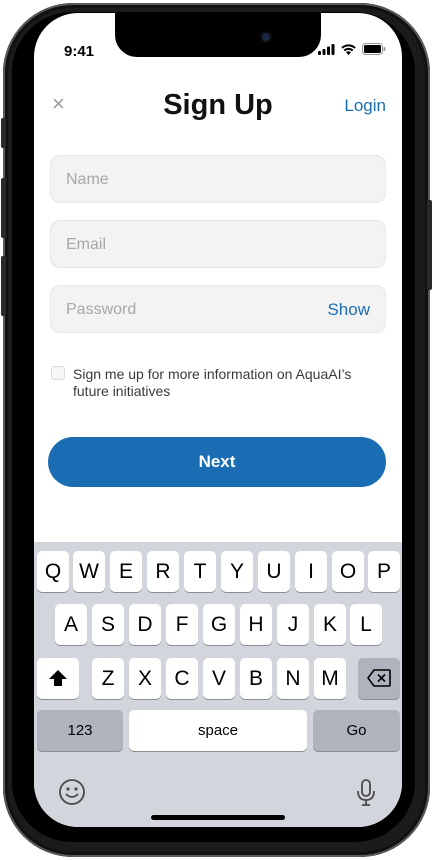 This screenshot has height=860, width=433. I want to click on microphone-icon, so click(366, 793).